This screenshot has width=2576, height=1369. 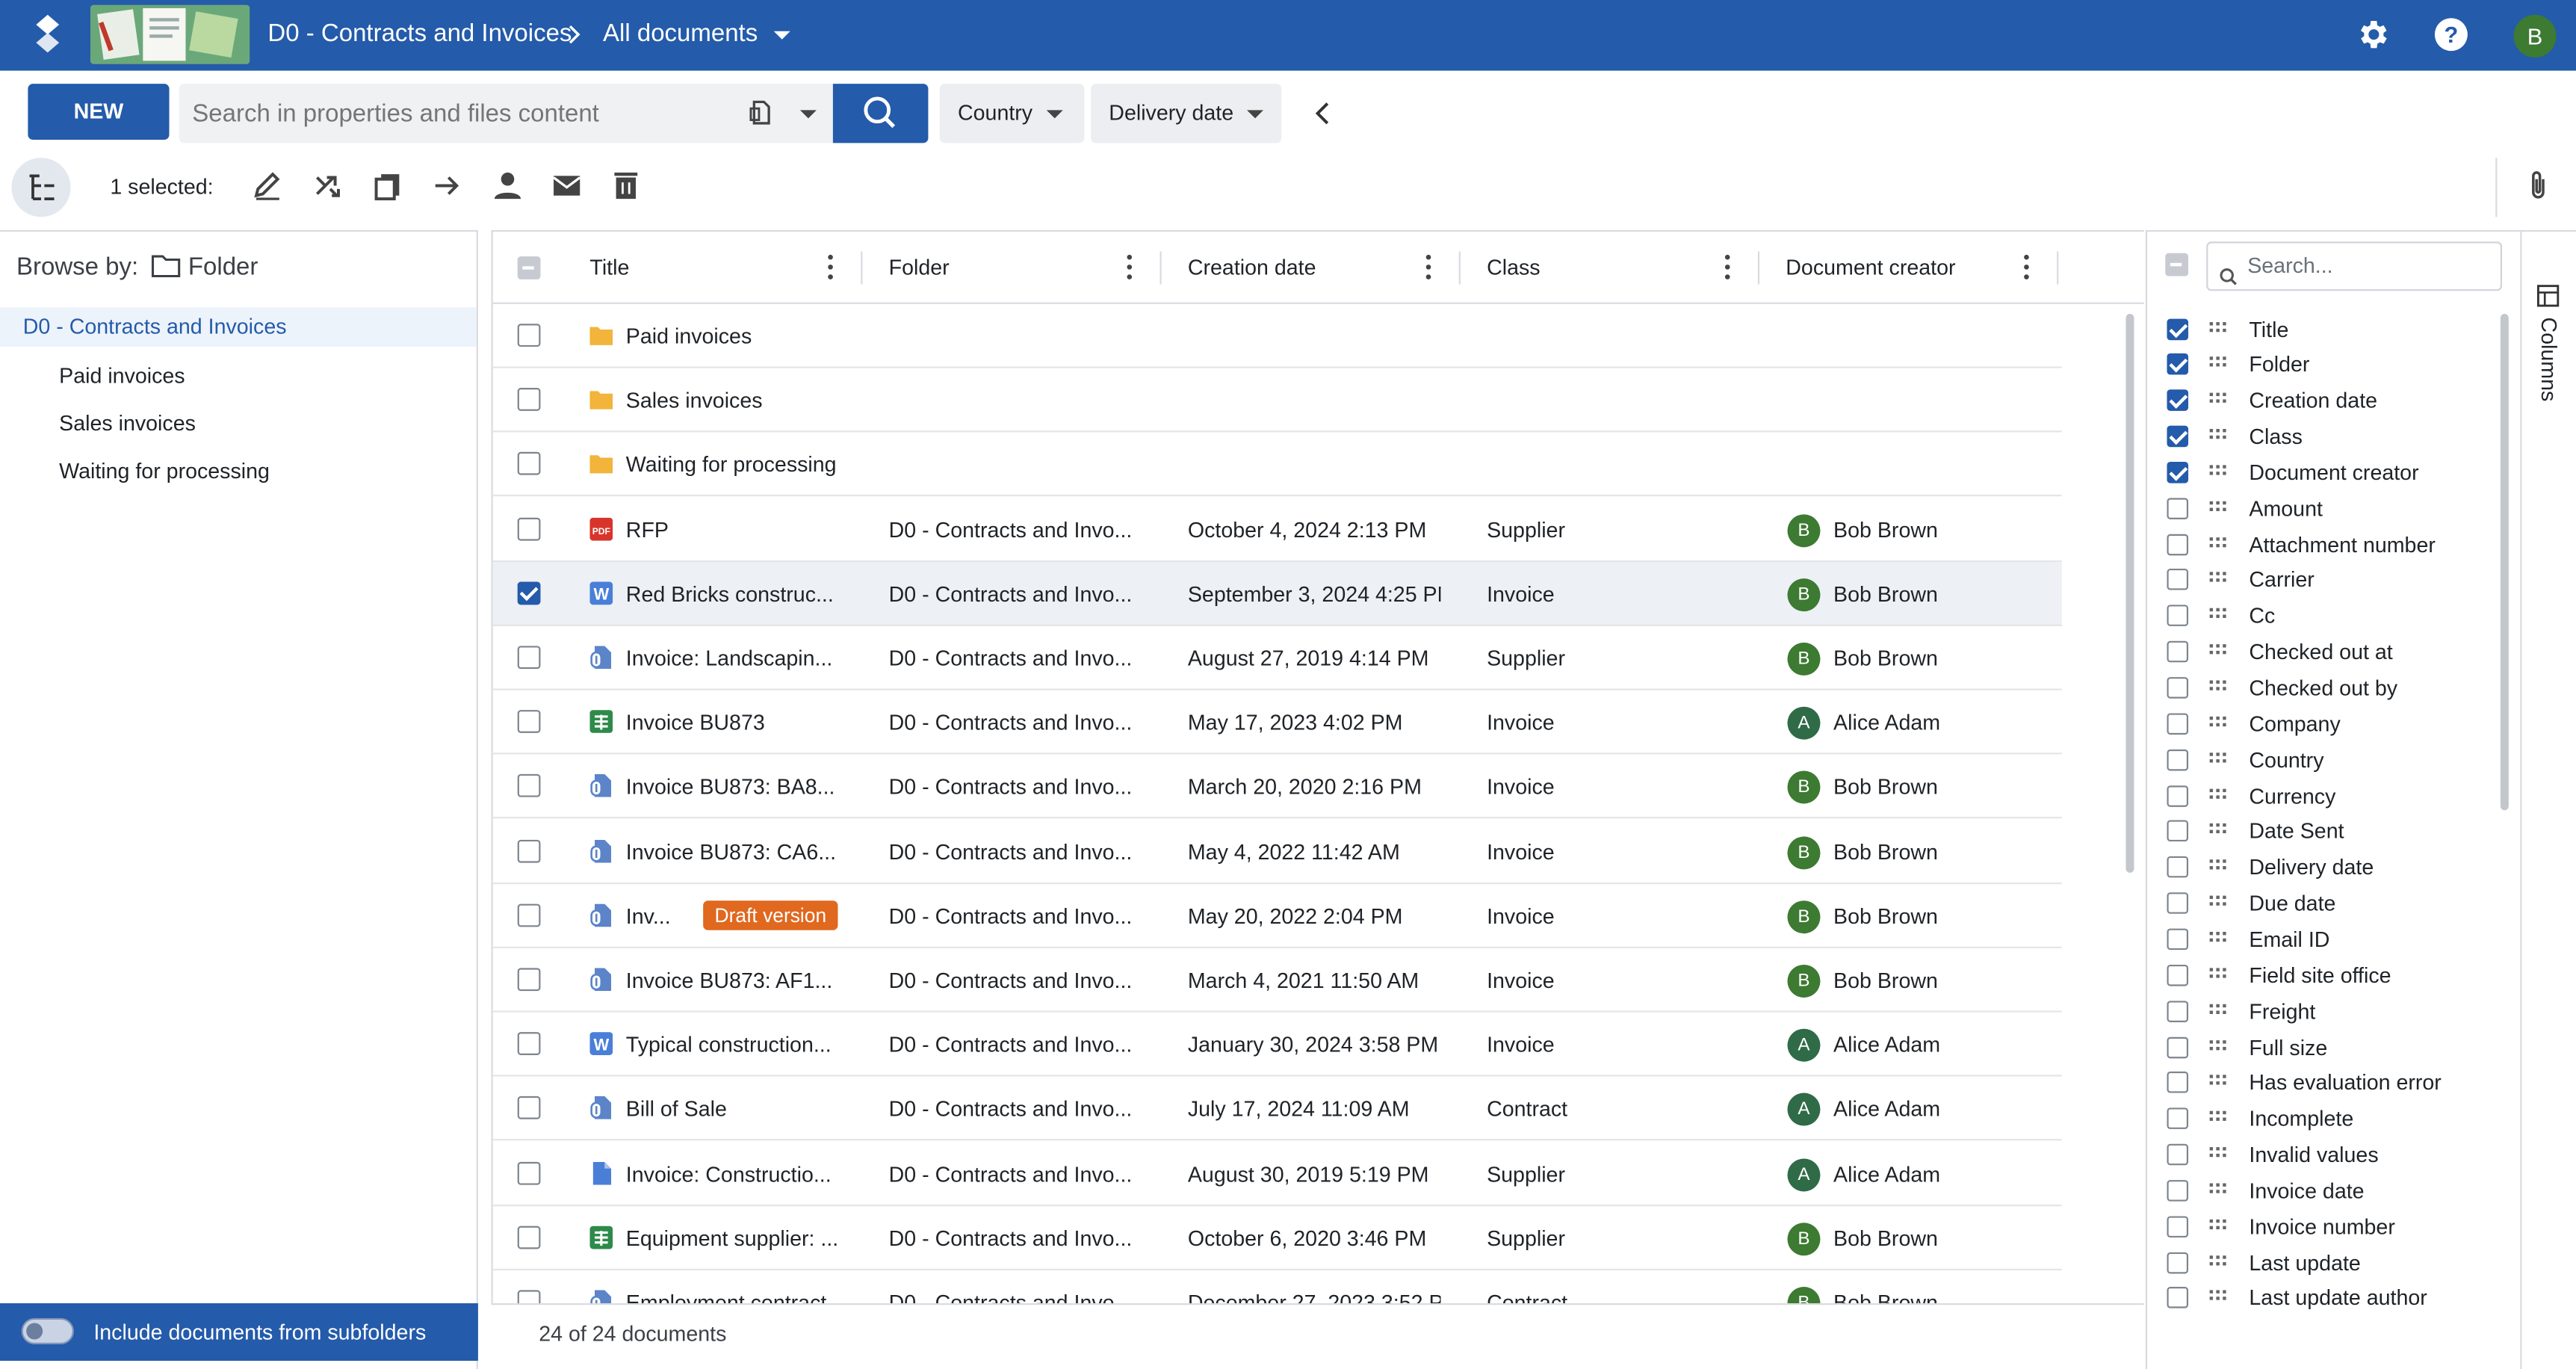 I want to click on edit-icon, so click(x=267, y=186).